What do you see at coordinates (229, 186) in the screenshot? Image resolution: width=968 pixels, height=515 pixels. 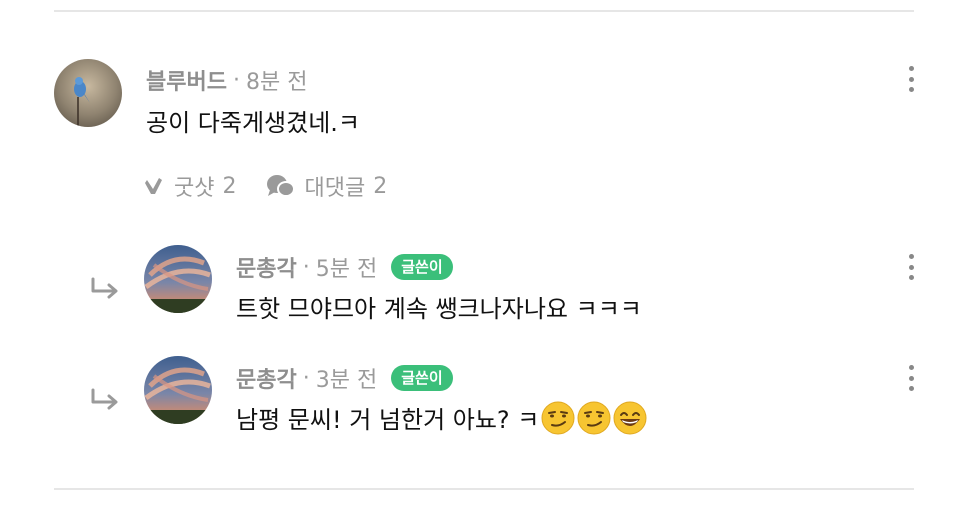 I see `like-count: 2` at bounding box center [229, 186].